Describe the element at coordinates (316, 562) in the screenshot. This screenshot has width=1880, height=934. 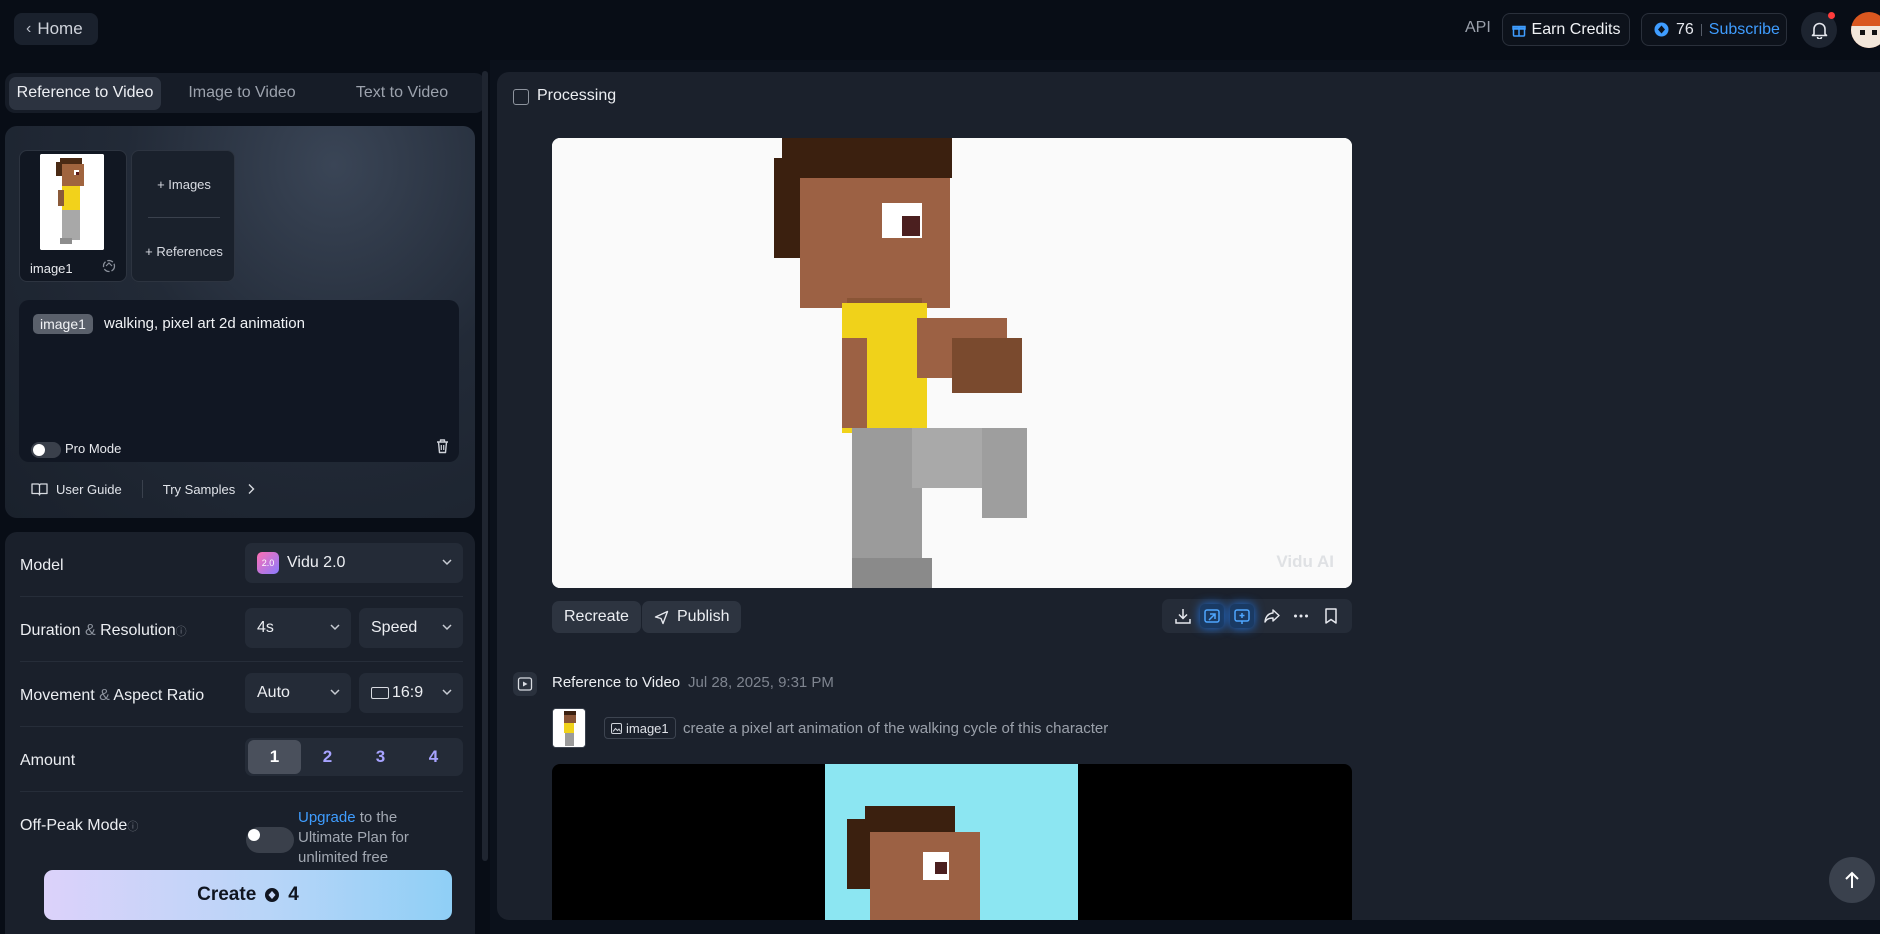
I see `model-value: Vidu 2.0` at that location.